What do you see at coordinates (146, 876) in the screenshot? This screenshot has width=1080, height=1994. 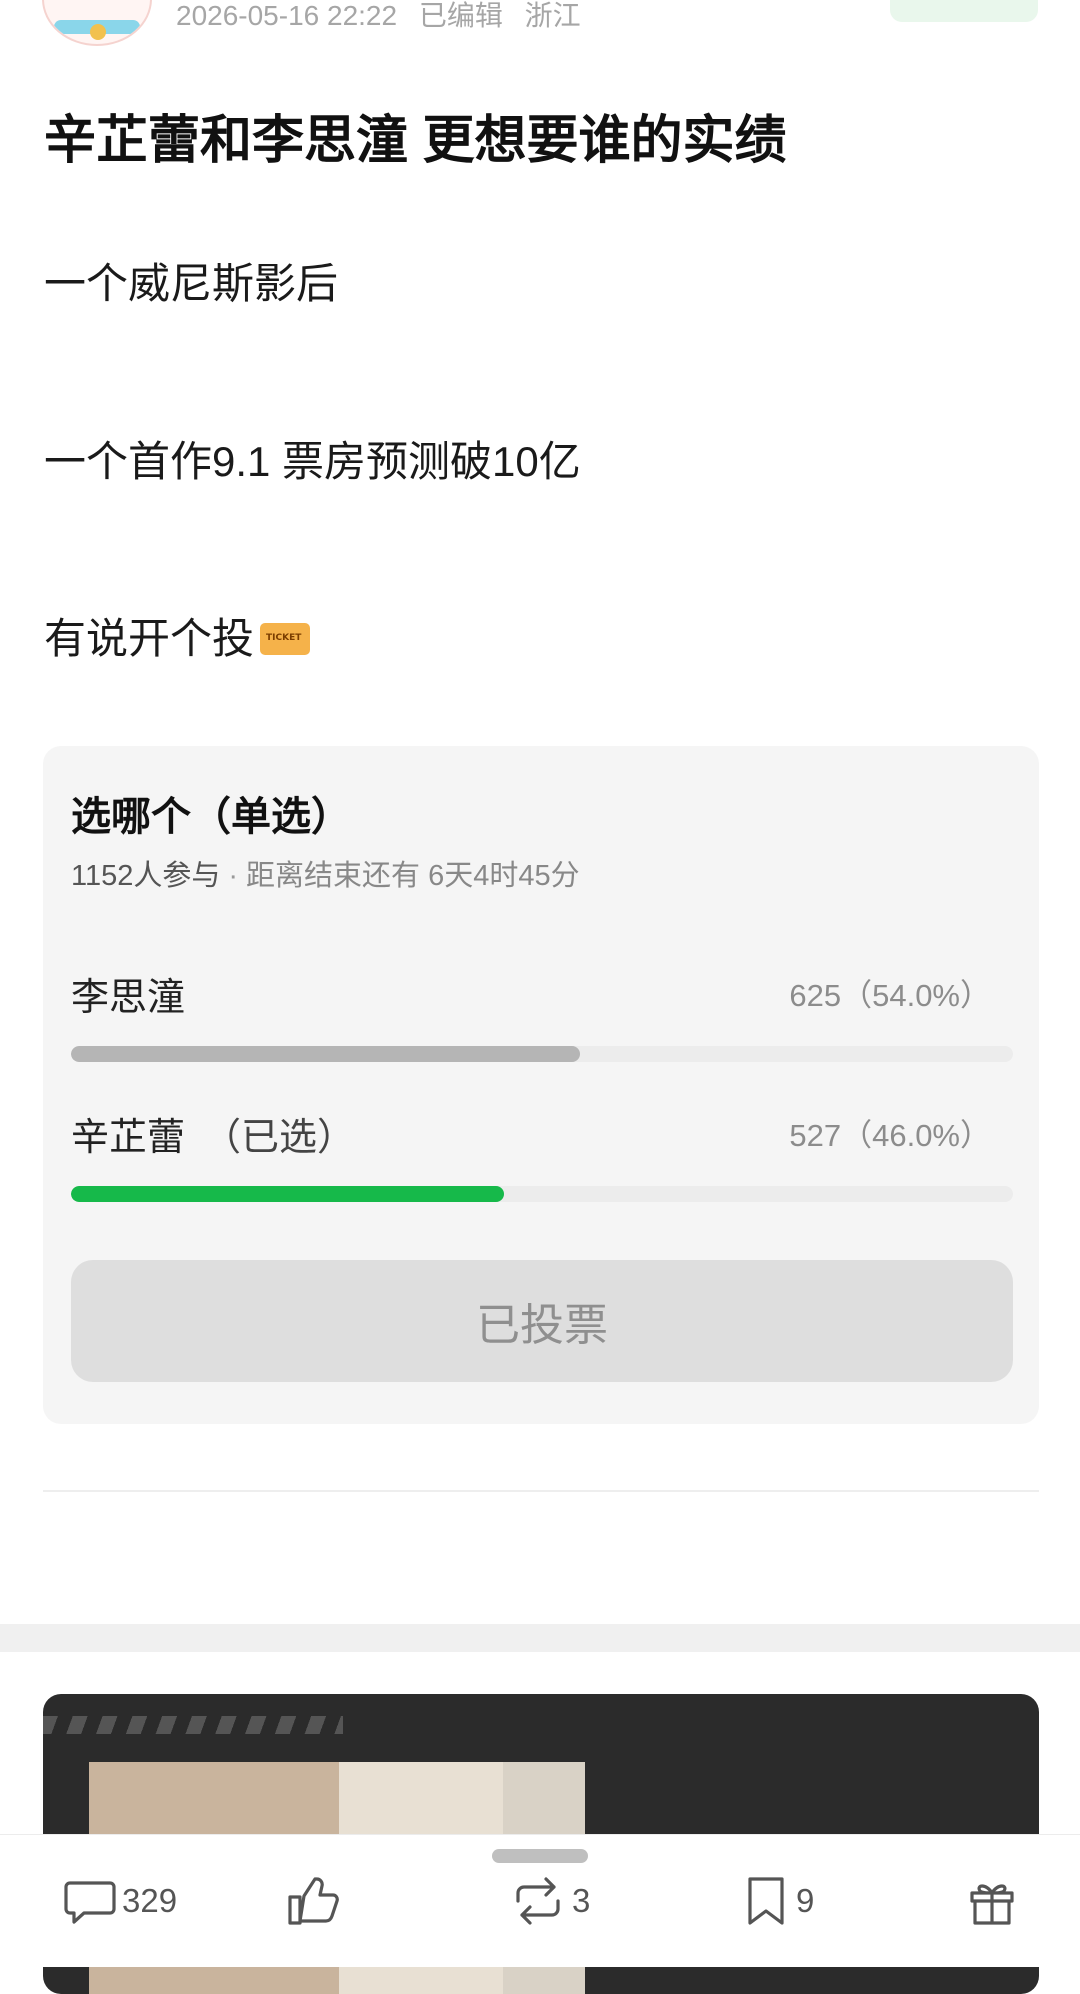 I see `poll-participants: 1152人参与` at bounding box center [146, 876].